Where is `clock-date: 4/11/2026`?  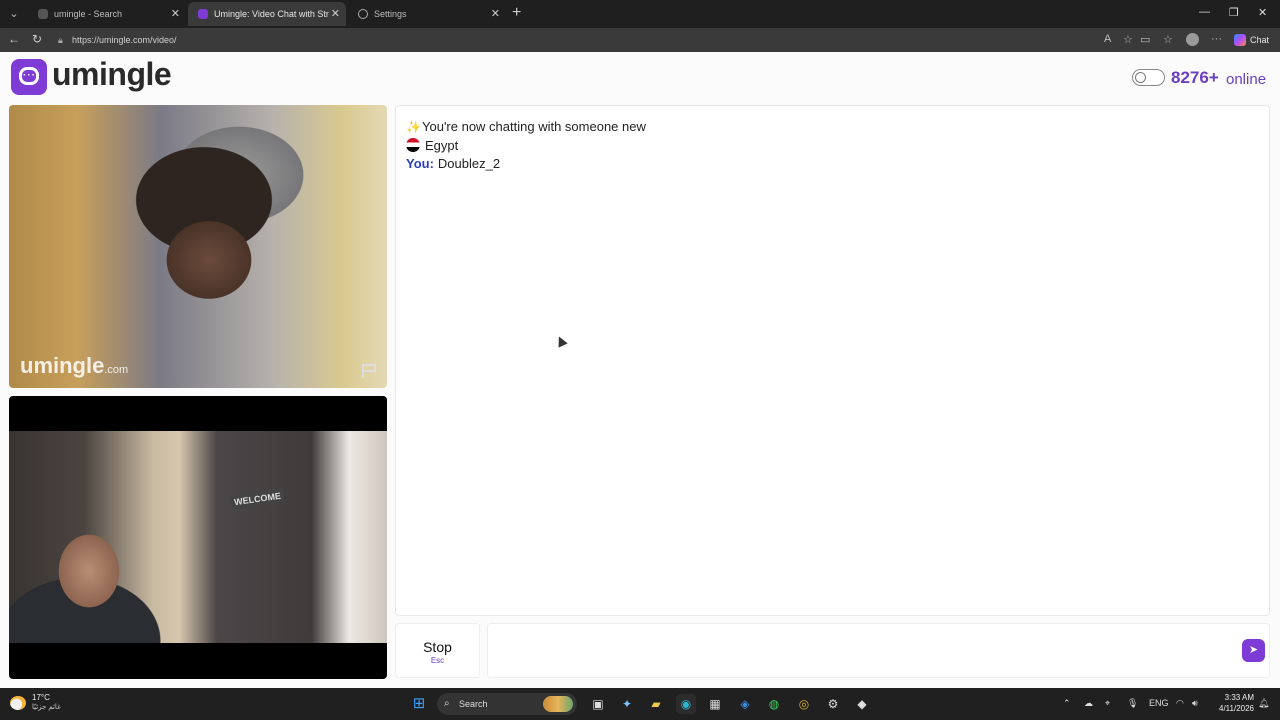
clock-date: 4/11/2026 is located at coordinates (1236, 708).